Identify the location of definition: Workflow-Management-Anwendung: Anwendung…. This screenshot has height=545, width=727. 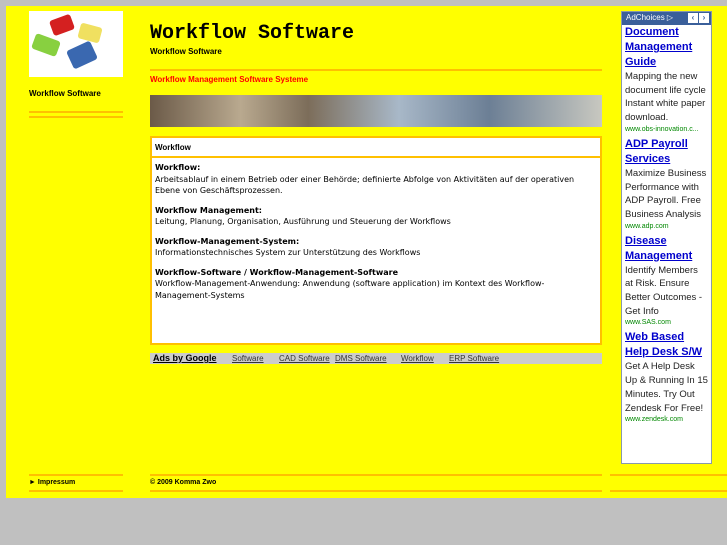
(350, 289).